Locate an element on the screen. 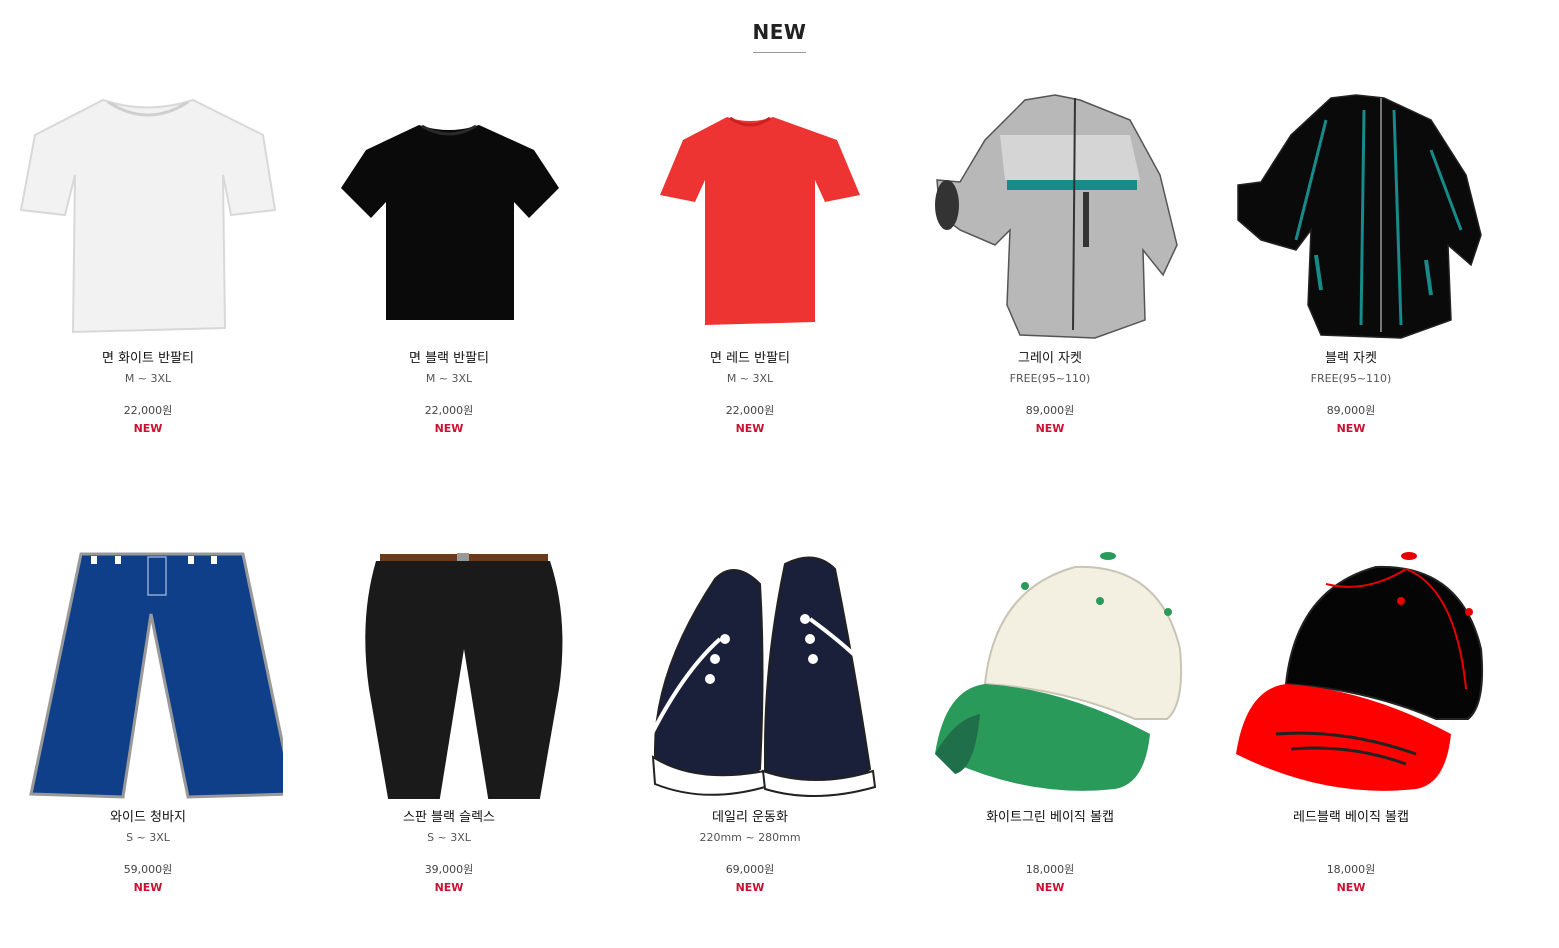 The height and width of the screenshot is (948, 1559). product-name: 면 블랙 반팔티 is located at coordinates (449, 359).